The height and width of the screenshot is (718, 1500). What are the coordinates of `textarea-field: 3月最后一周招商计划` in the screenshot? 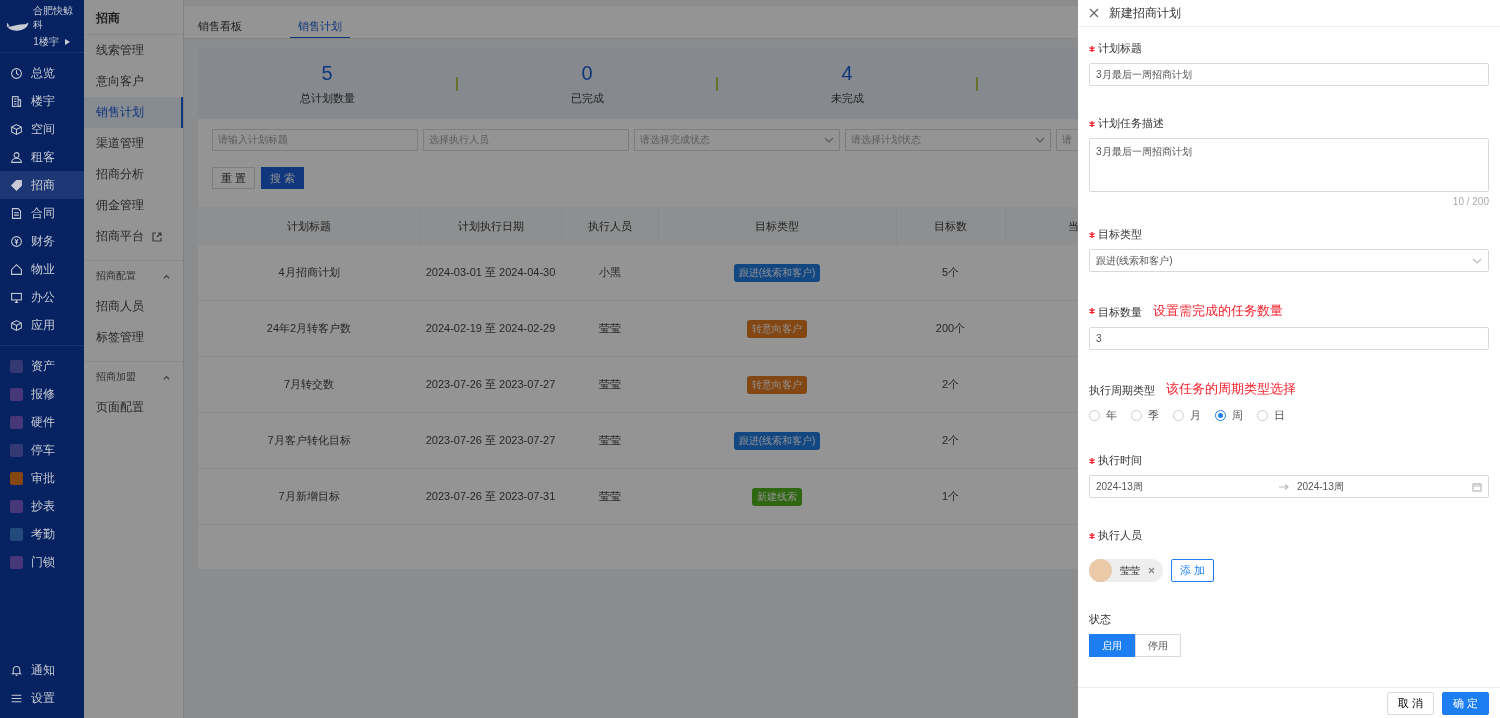 It's located at (1289, 165).